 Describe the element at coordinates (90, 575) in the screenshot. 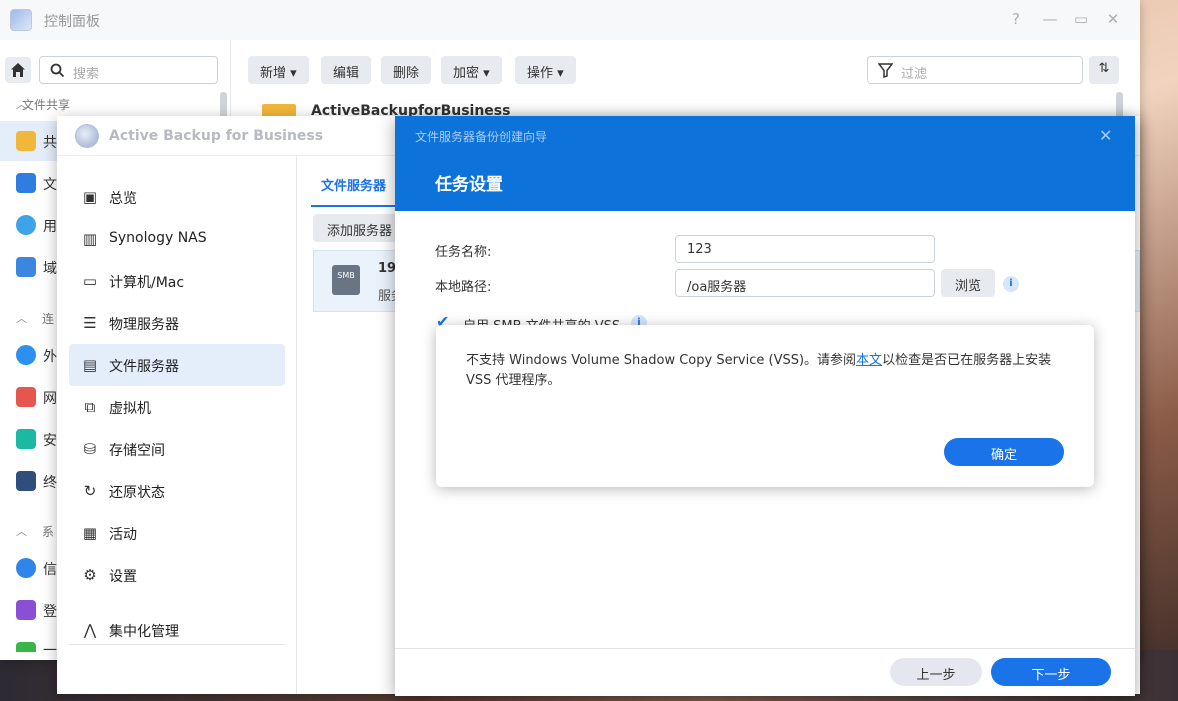

I see `gear-icon: ⚙` at that location.